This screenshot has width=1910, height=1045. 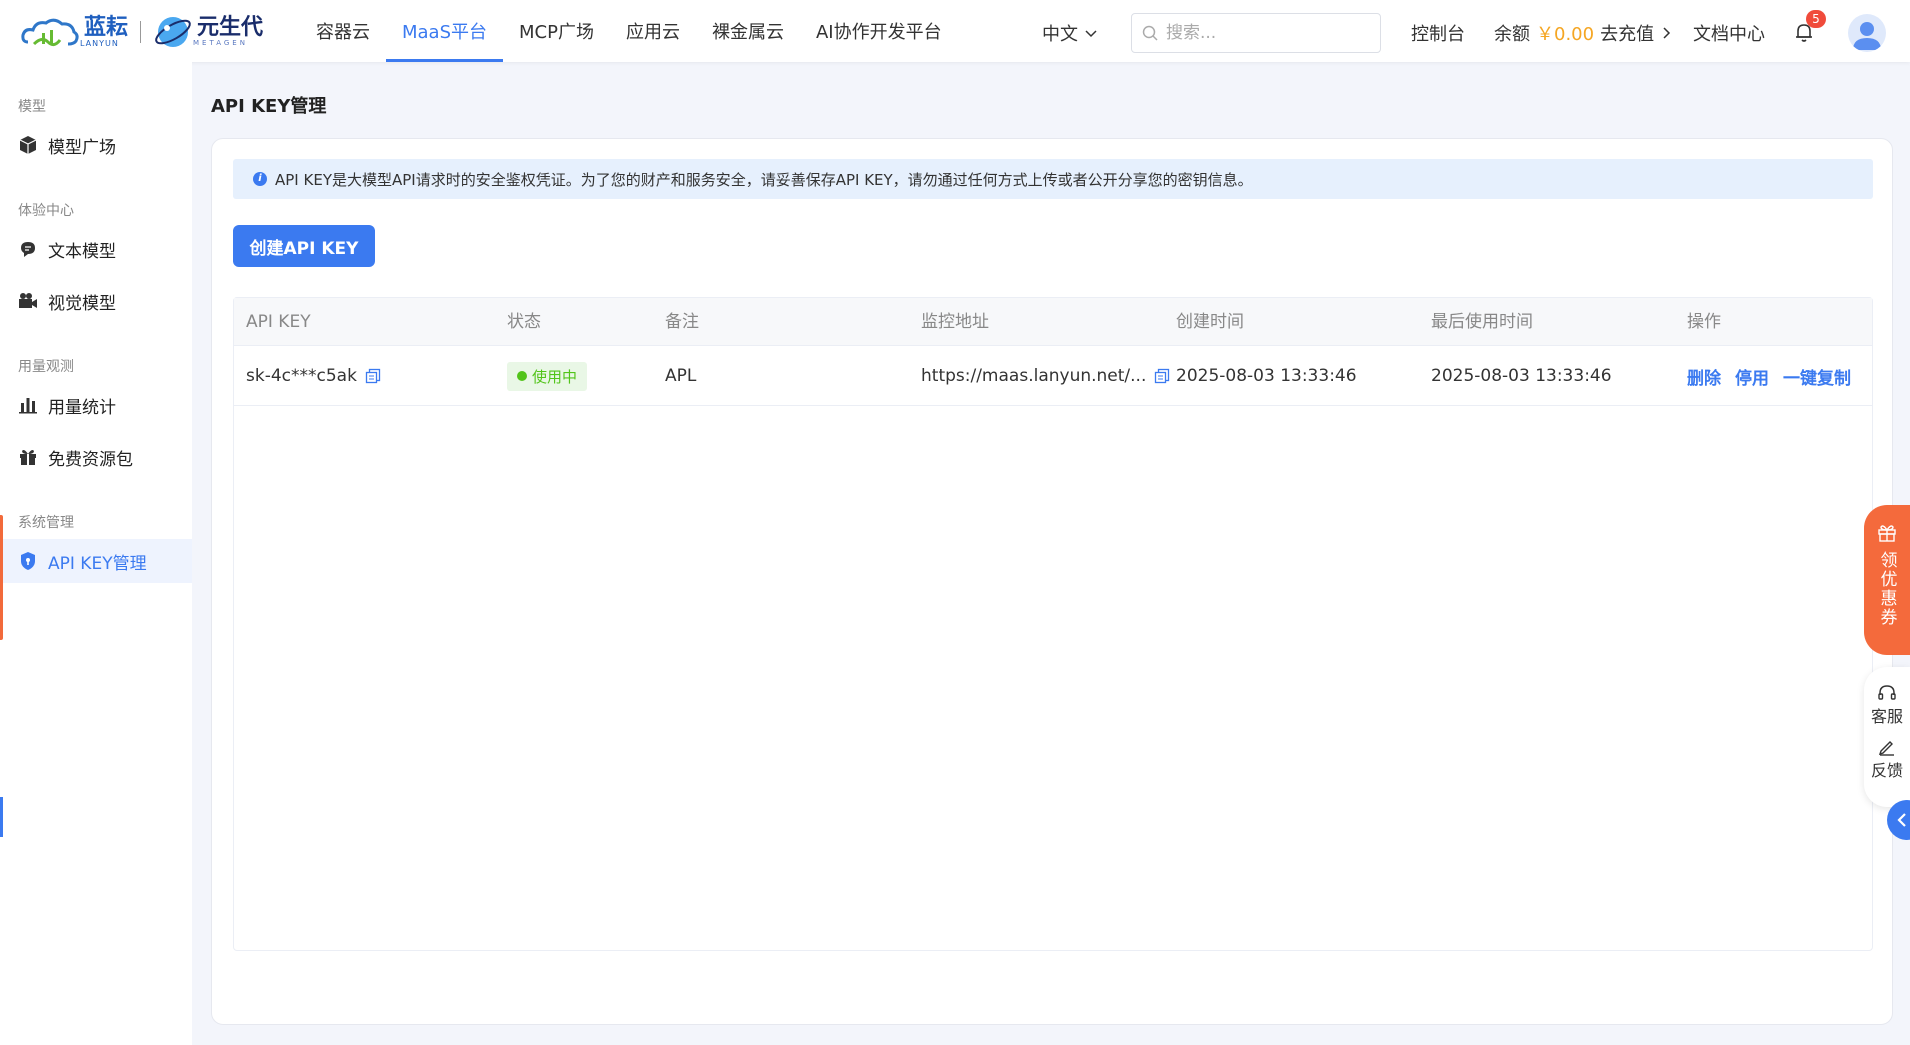 What do you see at coordinates (304, 246) in the screenshot?
I see `create-api-key-button: 创建API KEY` at bounding box center [304, 246].